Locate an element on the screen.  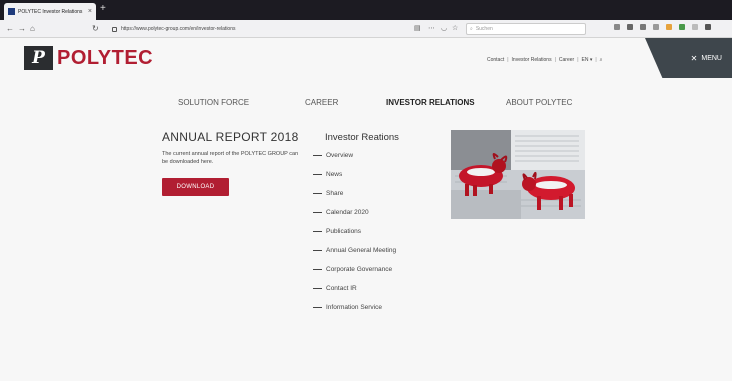
topnav-investor-relations: Investor Relations is located at coordinates (532, 60).